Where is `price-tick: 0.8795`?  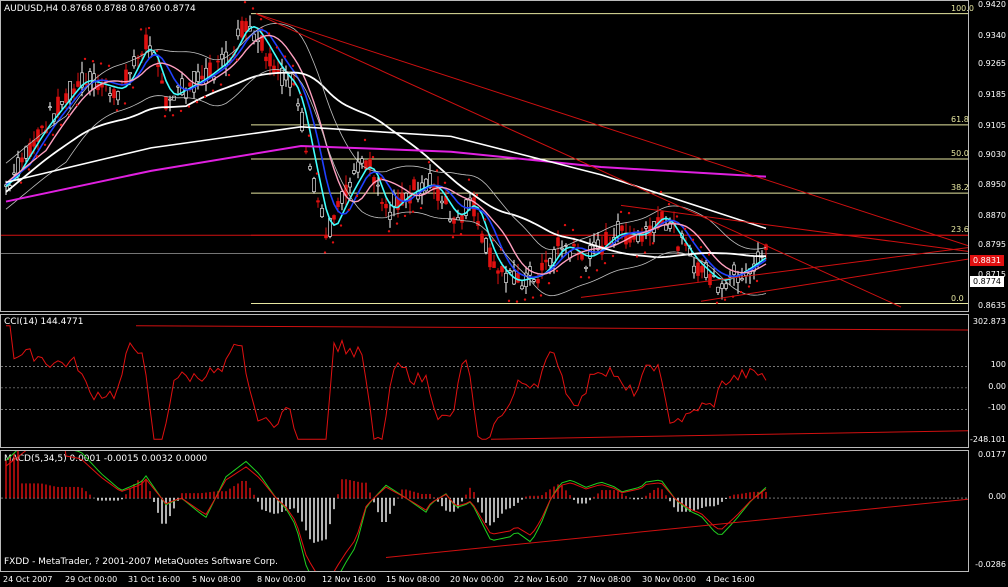 price-tick: 0.8795 is located at coordinates (992, 244).